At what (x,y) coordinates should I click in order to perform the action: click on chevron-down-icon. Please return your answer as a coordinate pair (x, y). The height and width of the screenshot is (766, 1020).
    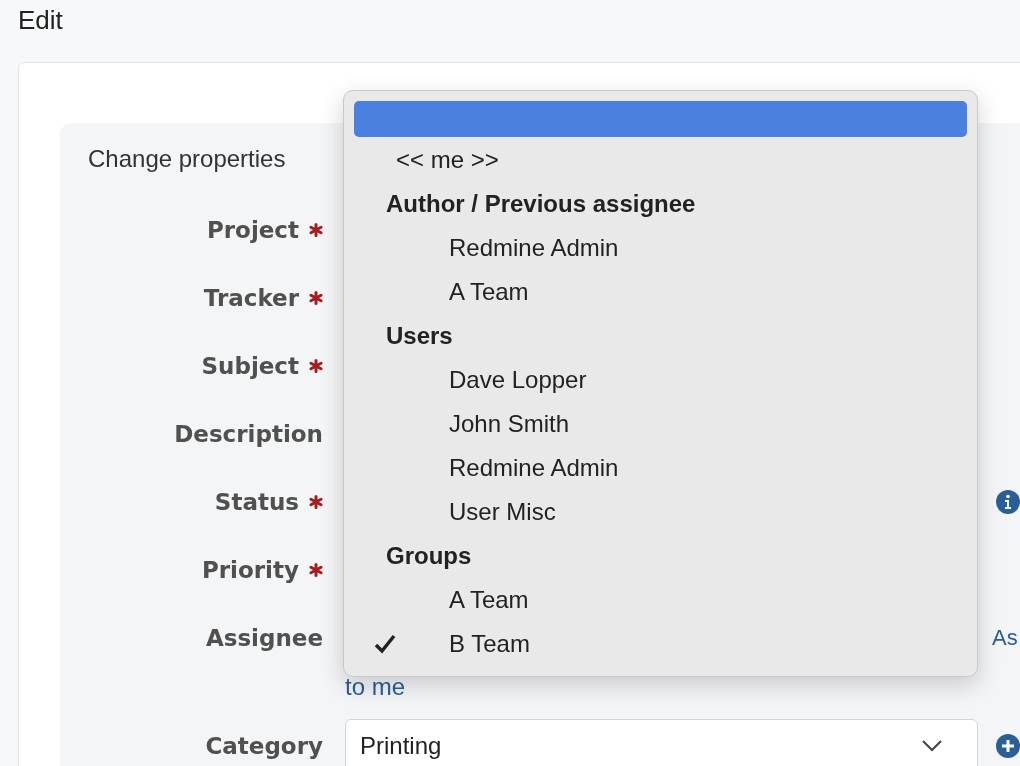
    Looking at the image, I should click on (932, 746).